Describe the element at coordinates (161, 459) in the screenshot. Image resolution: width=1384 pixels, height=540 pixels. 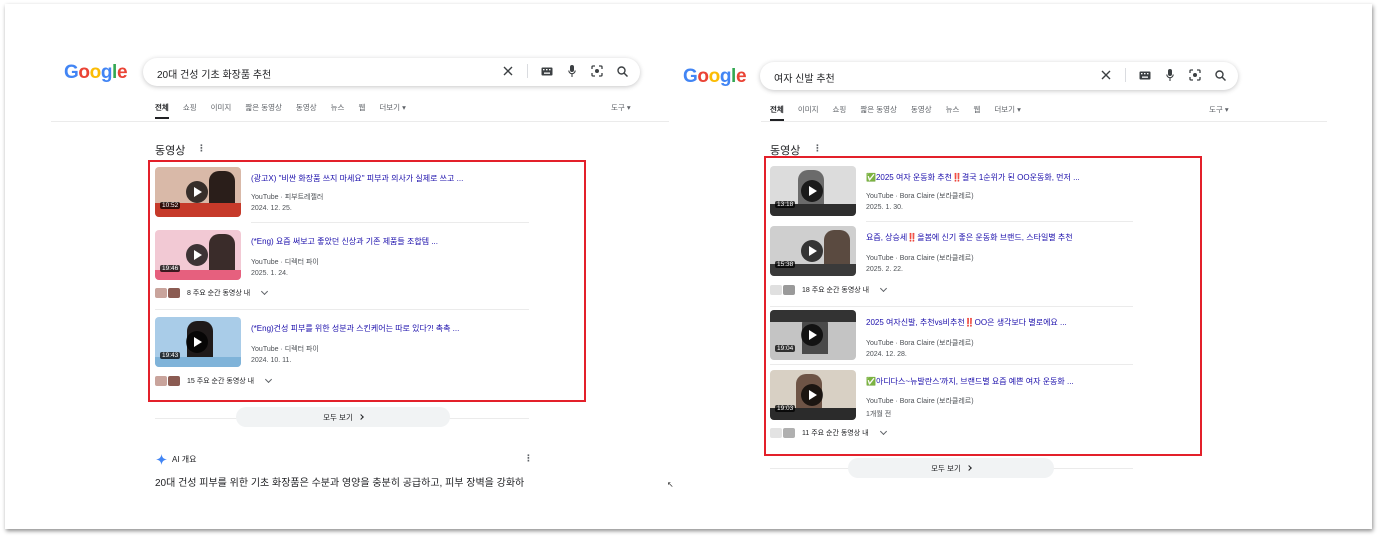
I see `sparkle-icon` at that location.